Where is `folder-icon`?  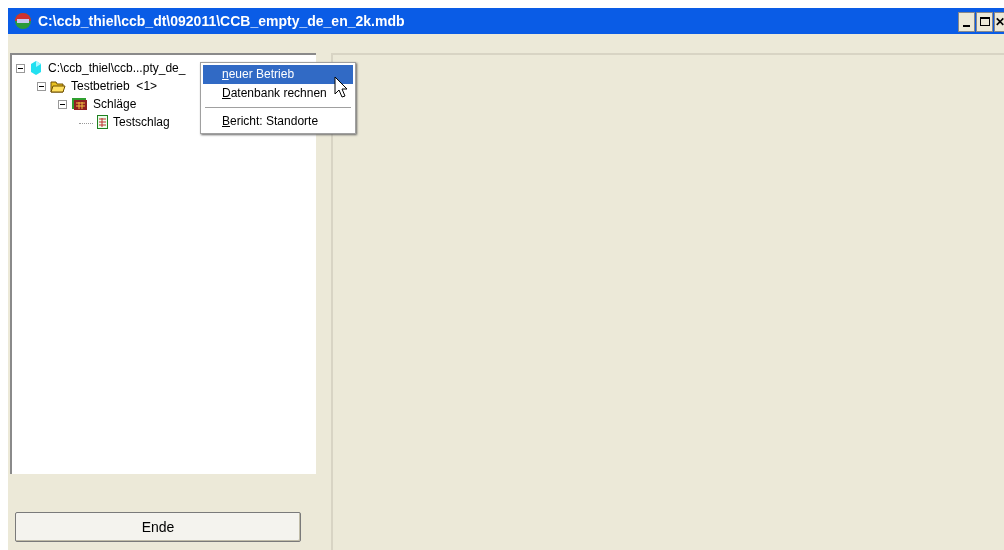
folder-icon is located at coordinates (58, 86).